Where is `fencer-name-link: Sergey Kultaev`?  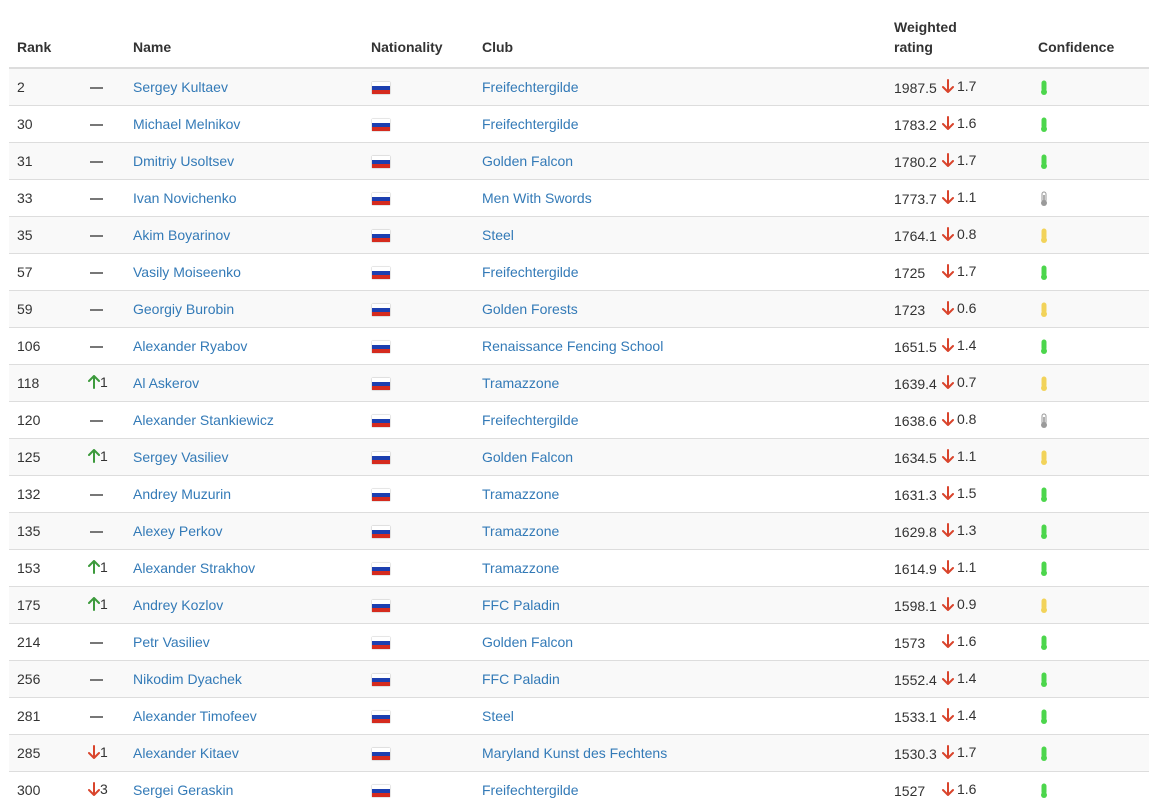
fencer-name-link: Sergey Kultaev is located at coordinates (180, 87).